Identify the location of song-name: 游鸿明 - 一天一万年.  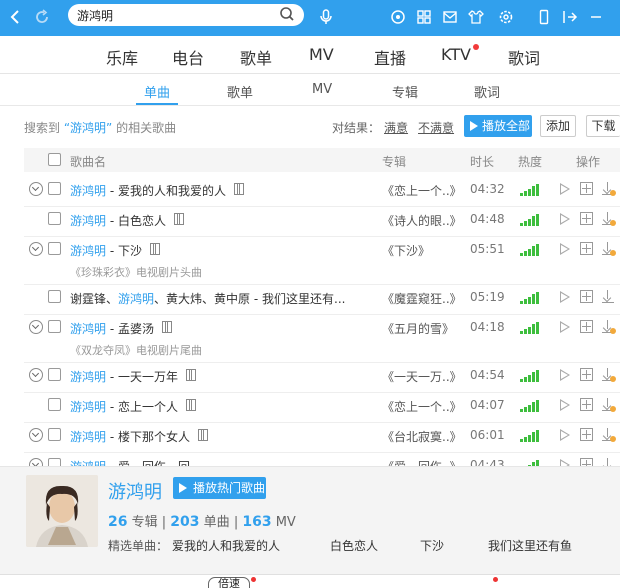
(124, 376).